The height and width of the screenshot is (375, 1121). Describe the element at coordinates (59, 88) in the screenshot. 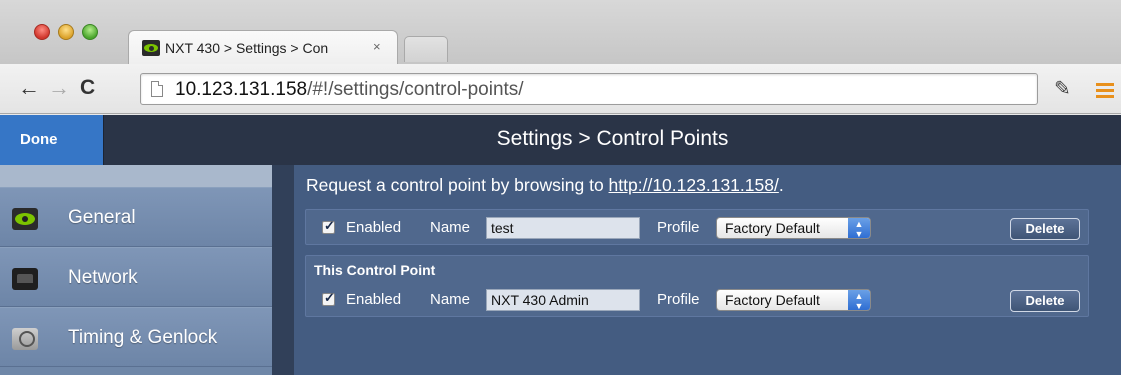

I see `forward-arrow-icon: →` at that location.